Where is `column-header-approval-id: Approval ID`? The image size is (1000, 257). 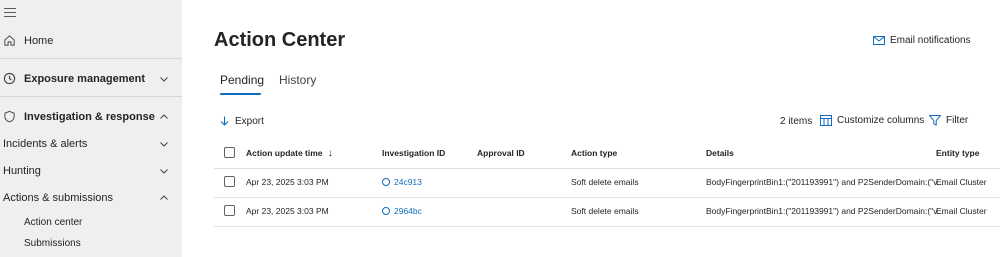 column-header-approval-id: Approval ID is located at coordinates (501, 153).